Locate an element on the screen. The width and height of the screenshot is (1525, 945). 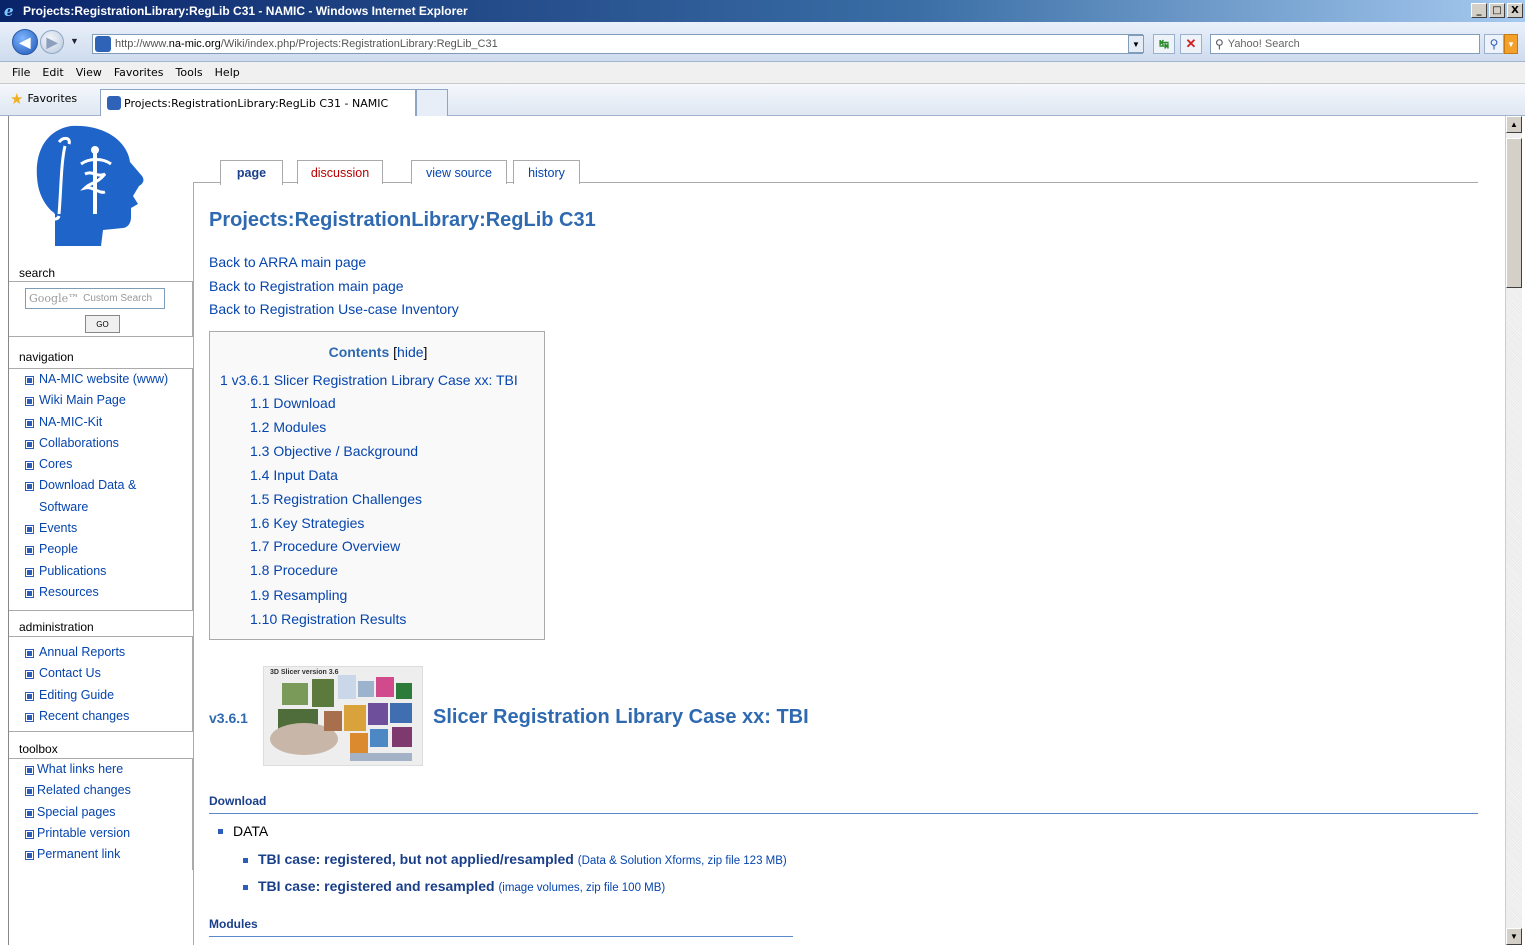
favorites-label: Favorites is located at coordinates (52, 98).